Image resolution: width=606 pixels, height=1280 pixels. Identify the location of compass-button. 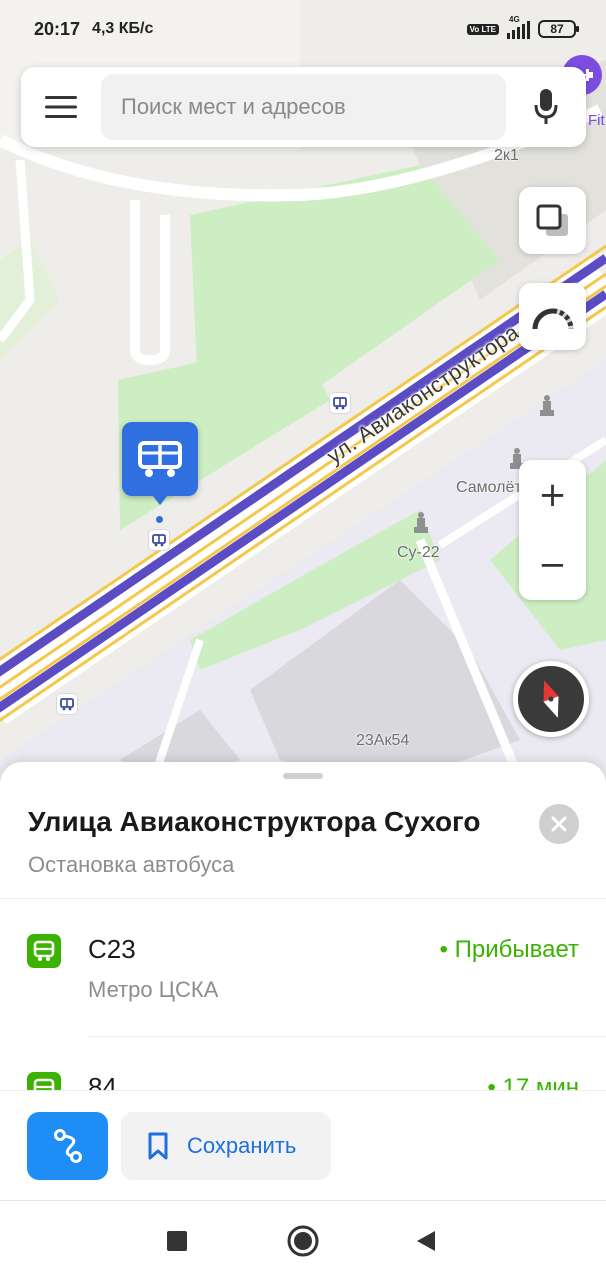
(551, 699).